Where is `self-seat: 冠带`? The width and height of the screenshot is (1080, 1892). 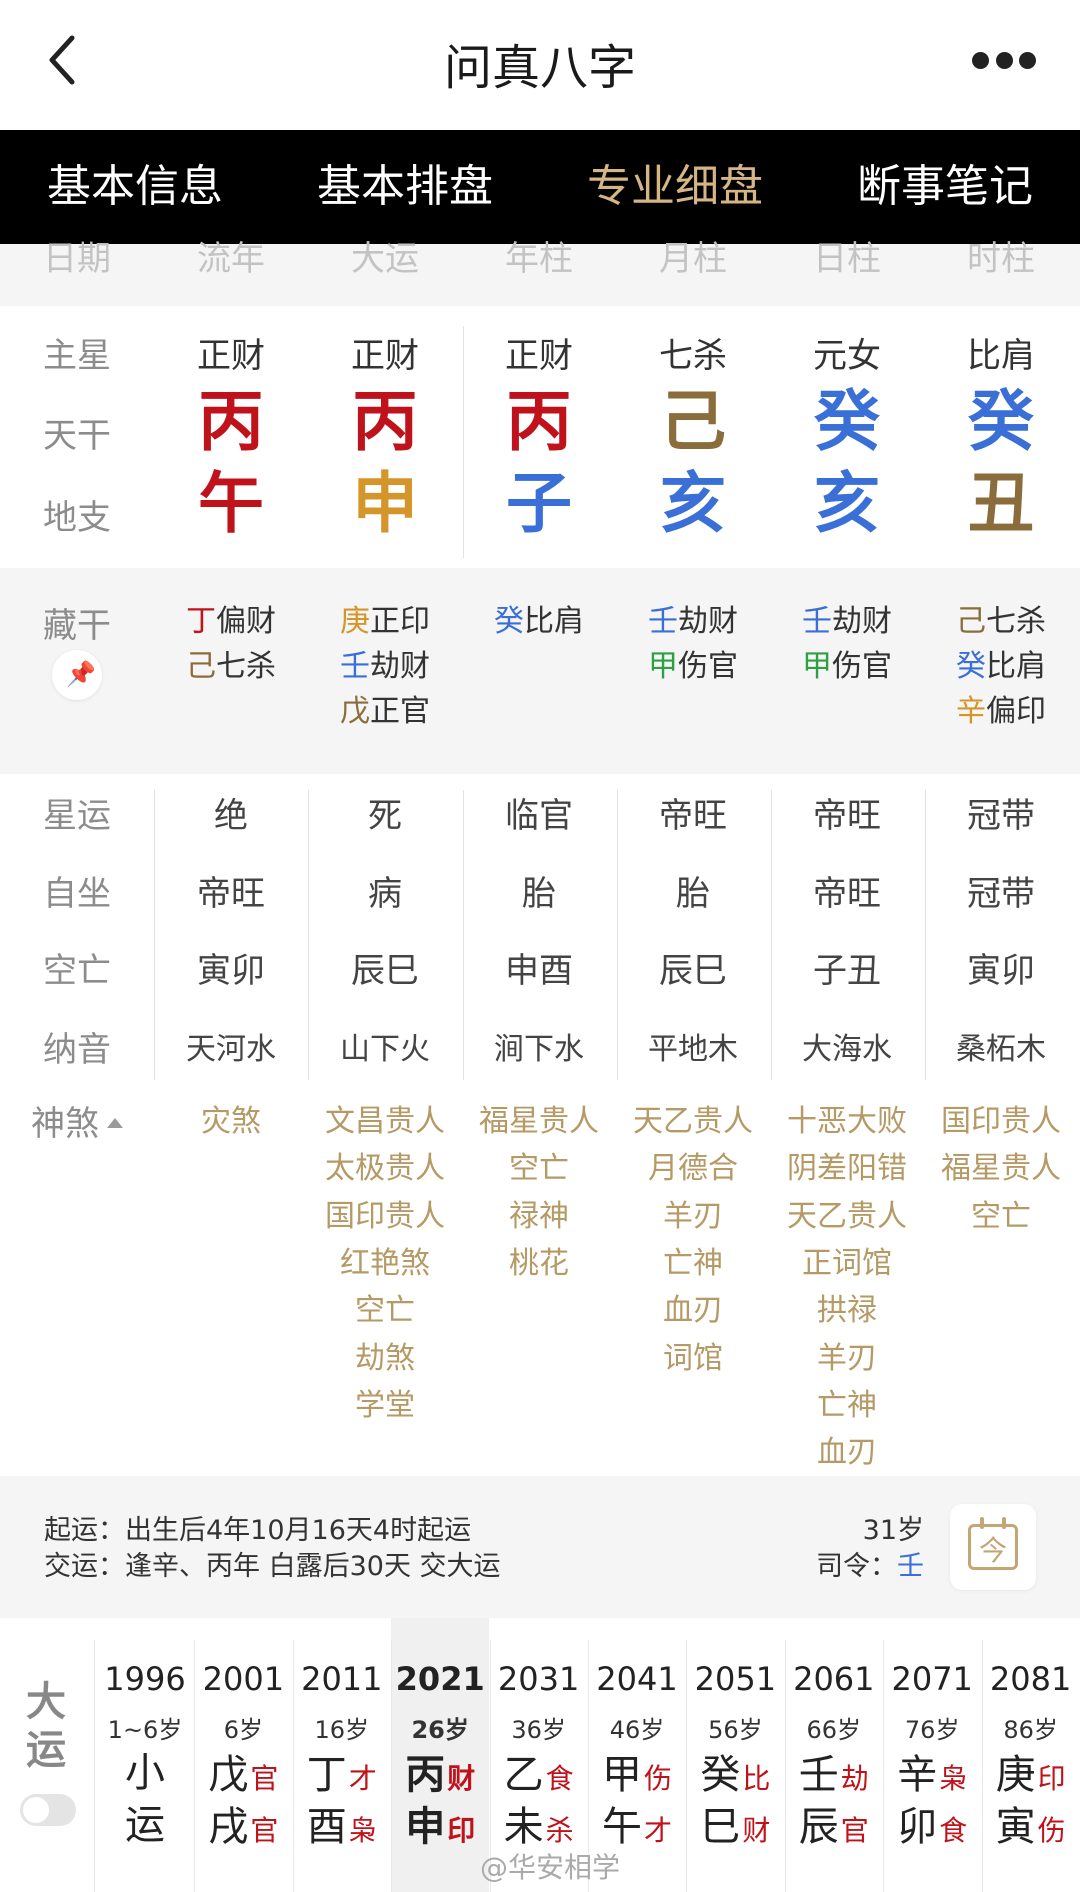 self-seat: 冠带 is located at coordinates (1001, 894).